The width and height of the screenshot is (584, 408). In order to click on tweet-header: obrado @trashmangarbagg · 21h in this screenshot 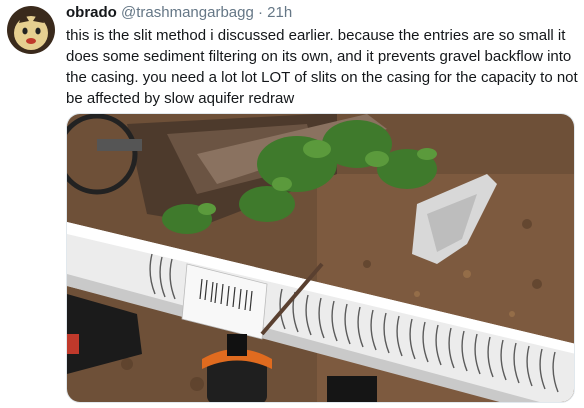, I will do `click(179, 13)`.